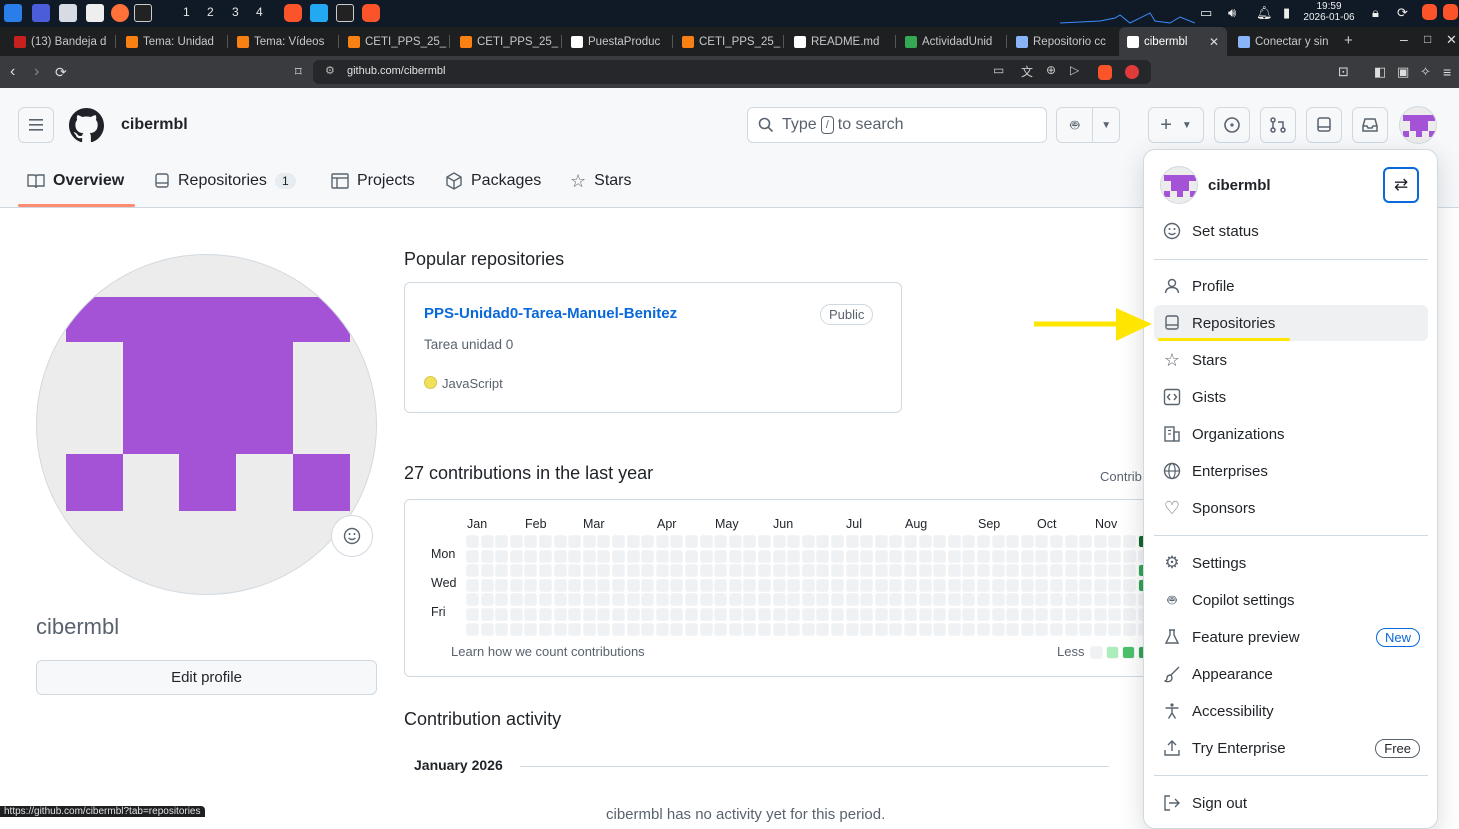 Image resolution: width=1459 pixels, height=829 pixels. What do you see at coordinates (493, 181) in the screenshot?
I see `tab-packages: Packages` at bounding box center [493, 181].